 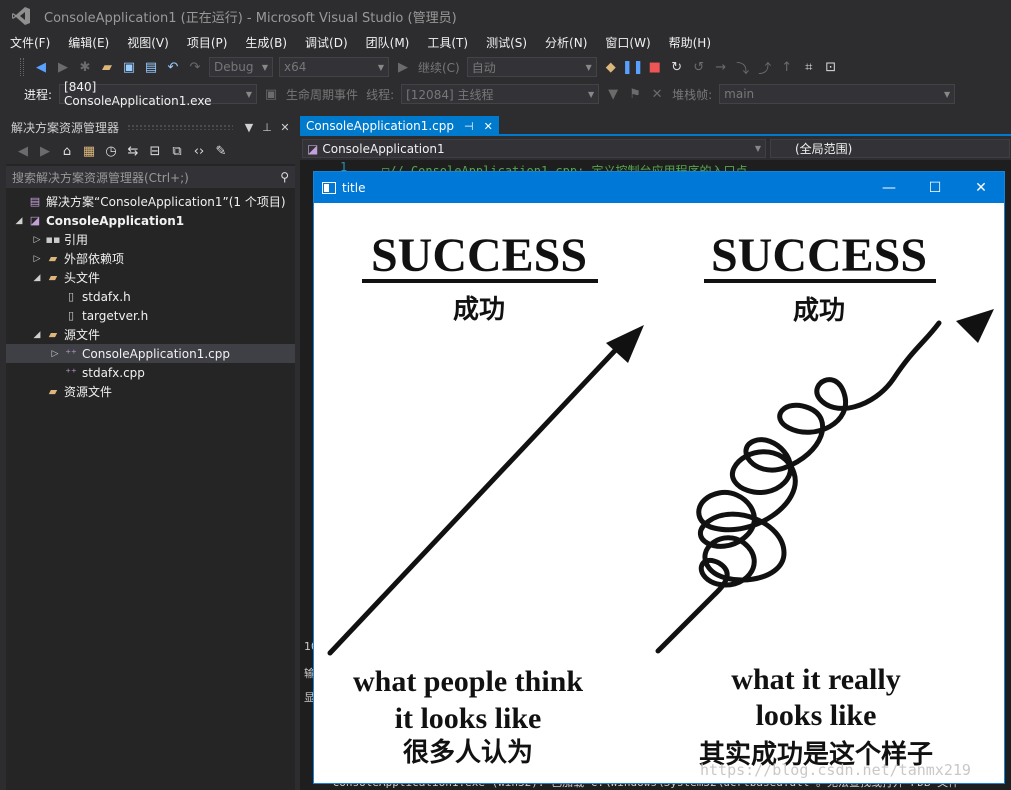 What do you see at coordinates (151, 67) in the screenshot?
I see `save-all-icon: ▤` at bounding box center [151, 67].